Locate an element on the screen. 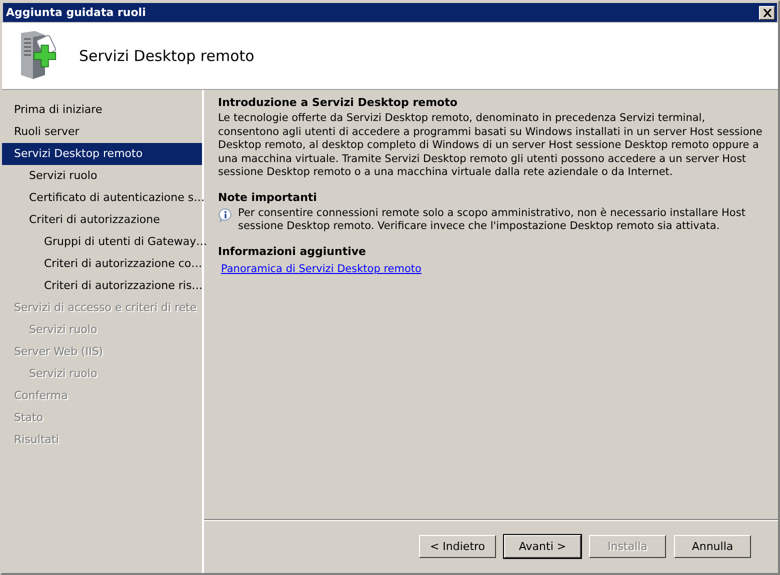 The image size is (780, 575). wizard-step: Prima di iniziare is located at coordinates (102, 110).